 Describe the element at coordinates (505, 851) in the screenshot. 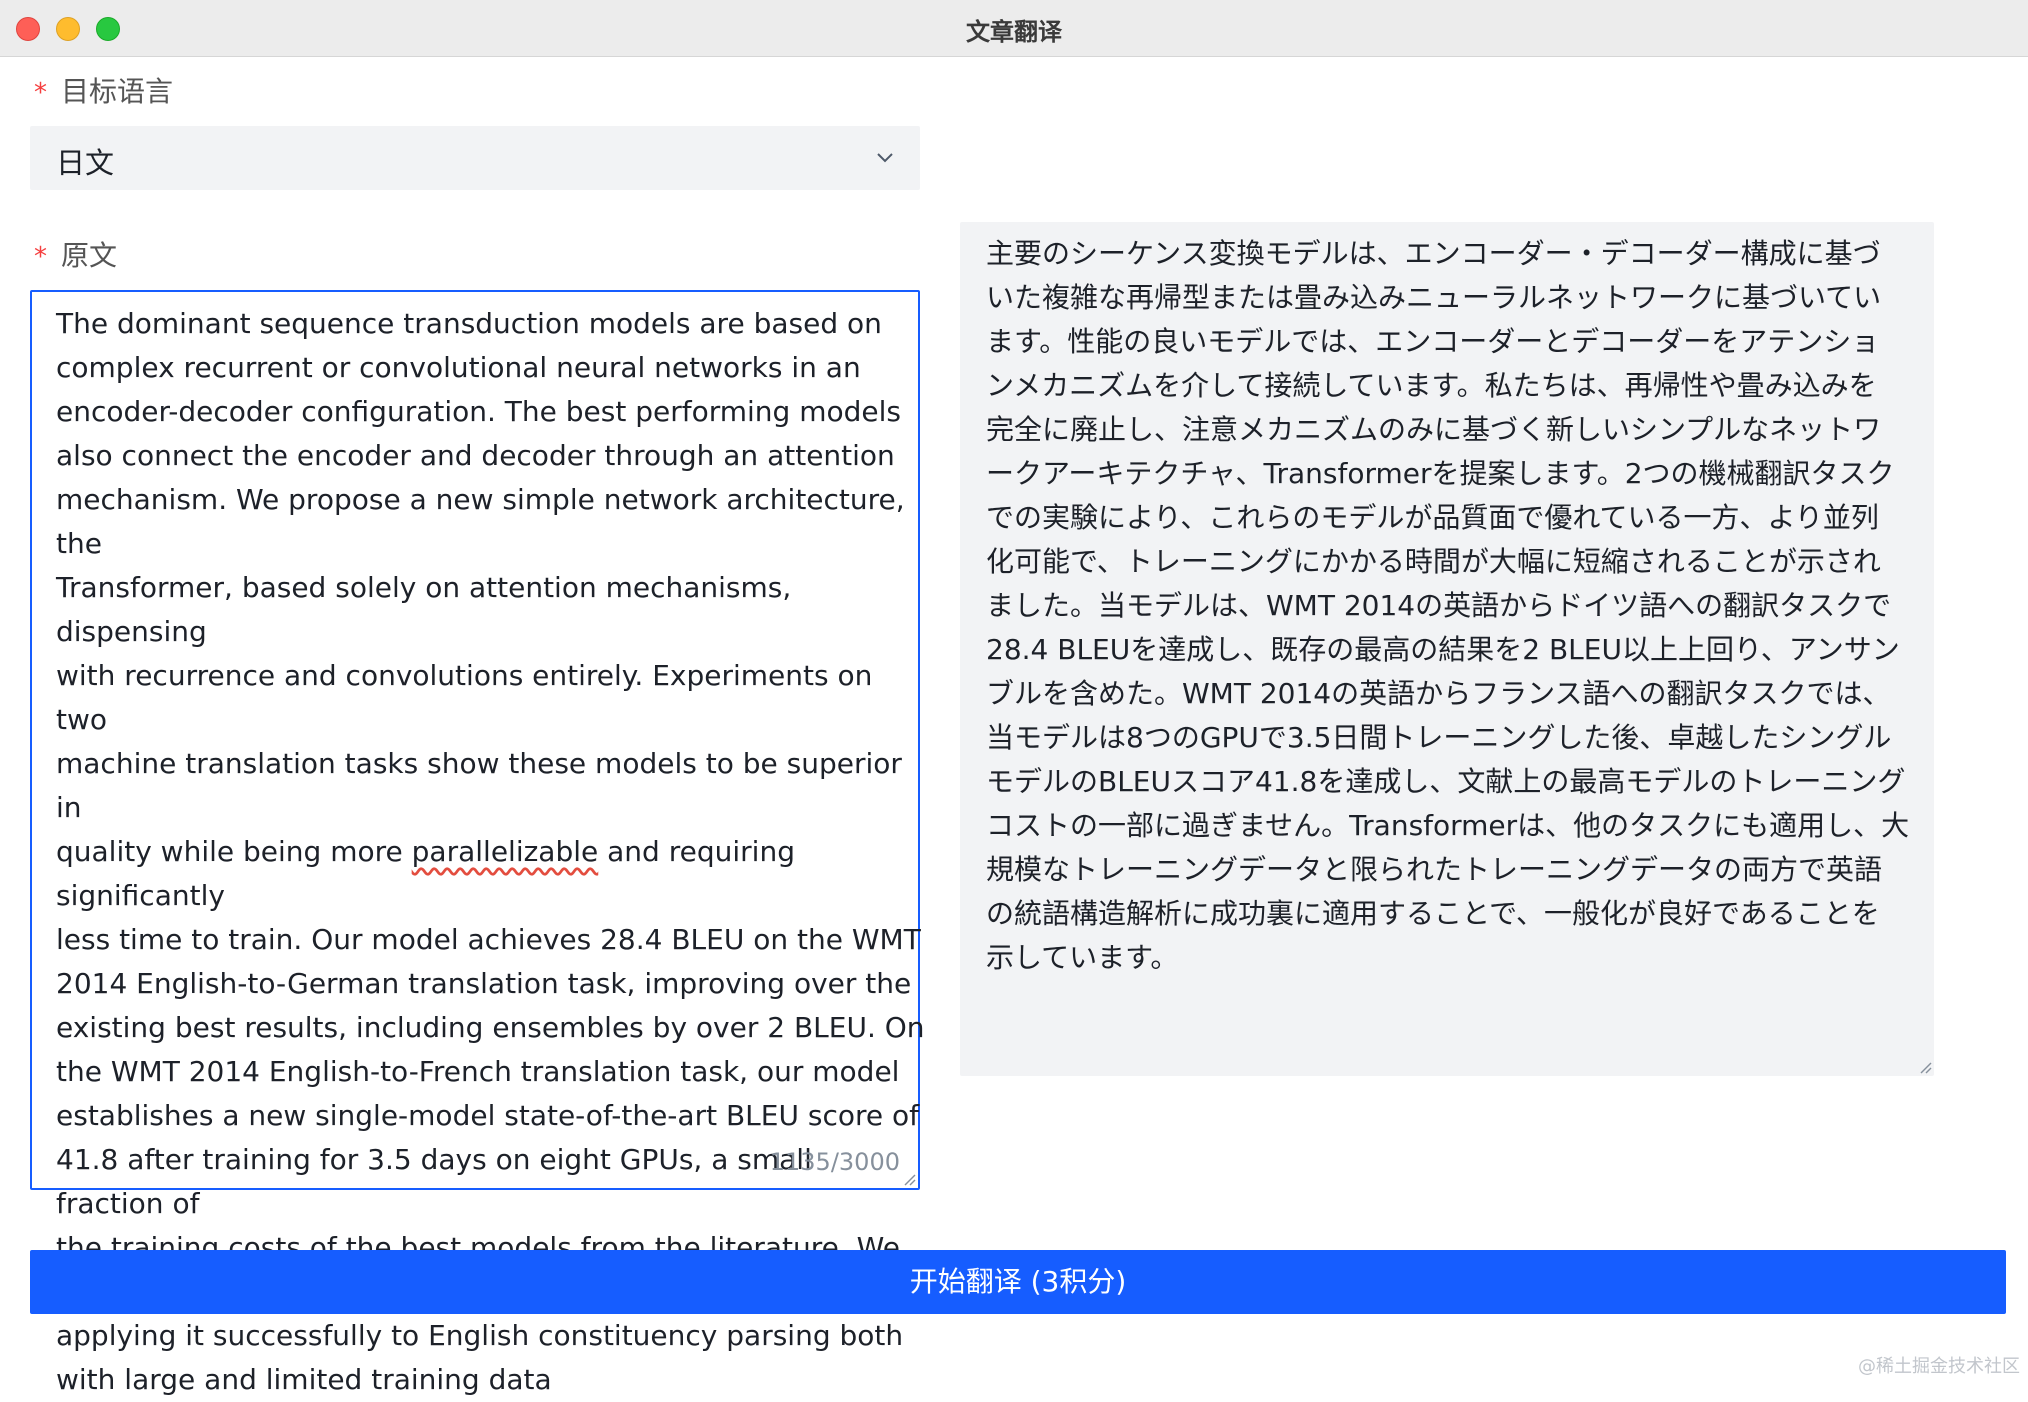

I see `misspelled-word: parallelizable` at that location.